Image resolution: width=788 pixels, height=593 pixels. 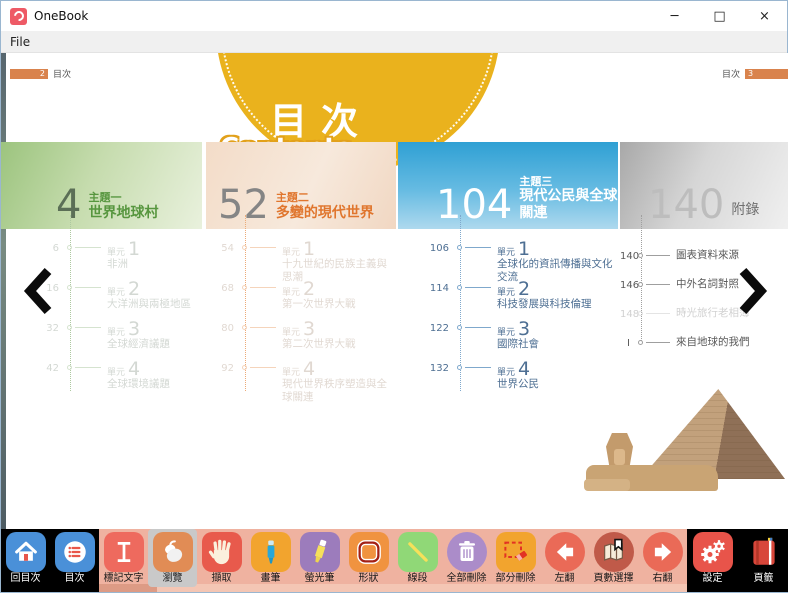 I want to click on toc-item: 80 單元 3 第二次世界大戰, so click(x=301, y=339).